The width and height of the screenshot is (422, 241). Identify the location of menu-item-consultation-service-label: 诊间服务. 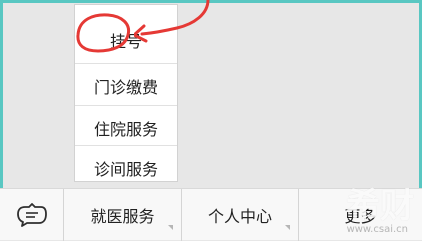
(125, 169).